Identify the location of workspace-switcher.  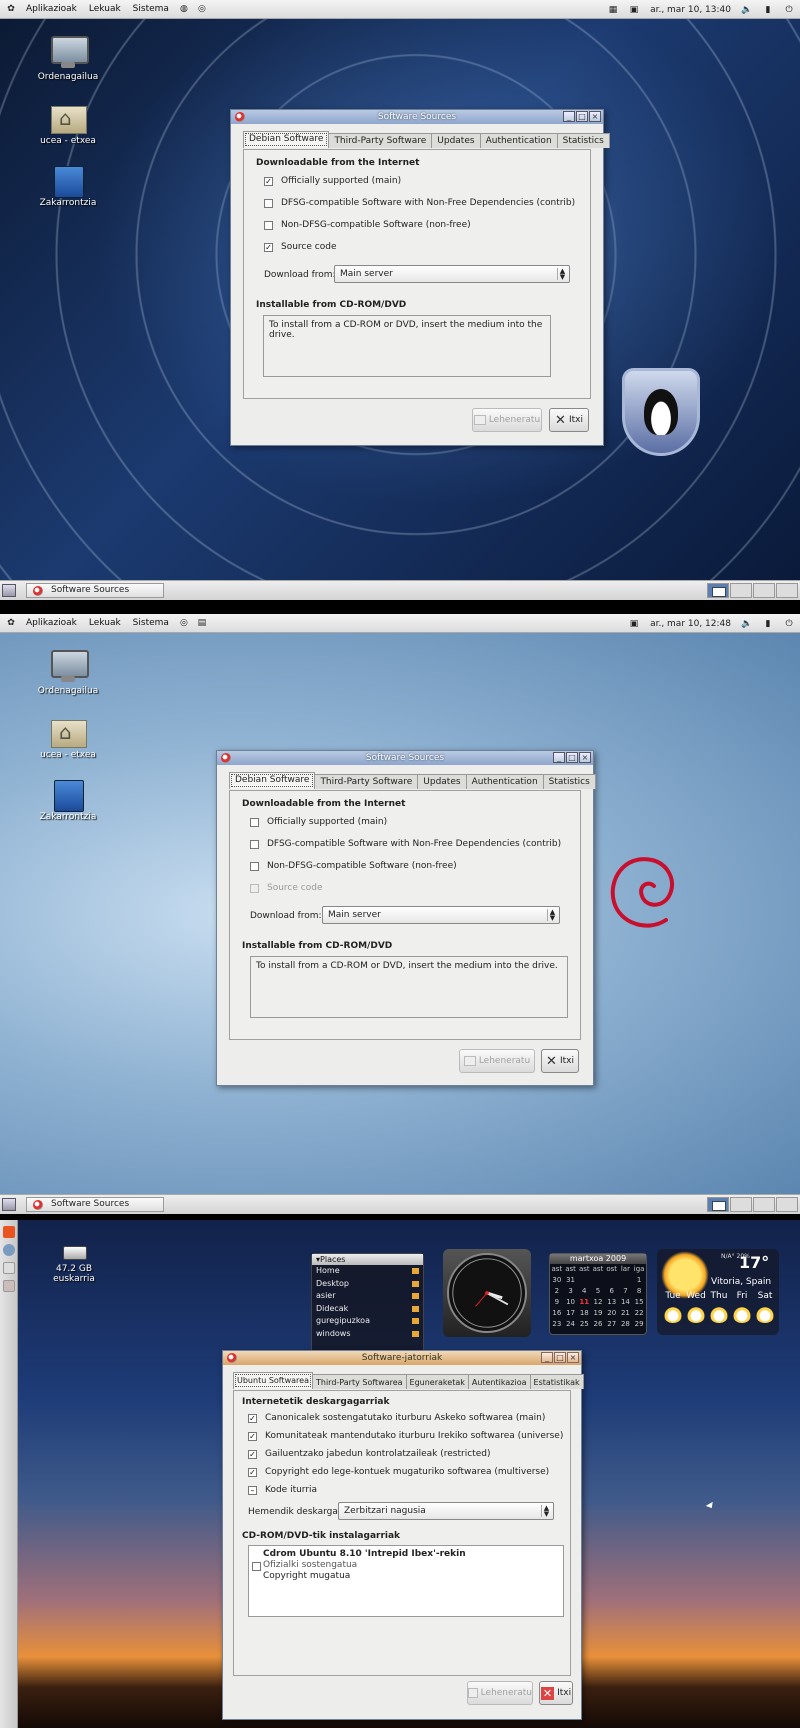
(752, 590).